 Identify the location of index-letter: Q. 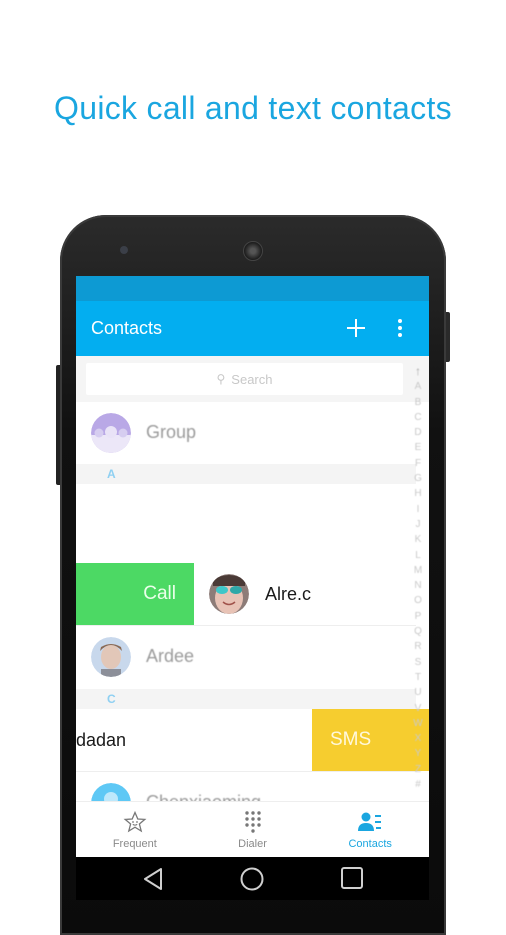
(418, 631).